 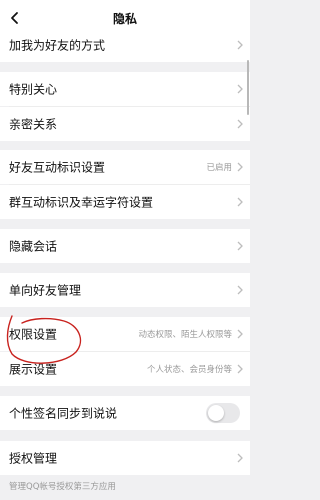 What do you see at coordinates (33, 124) in the screenshot?
I see `settings-row-label: 亲密关系` at bounding box center [33, 124].